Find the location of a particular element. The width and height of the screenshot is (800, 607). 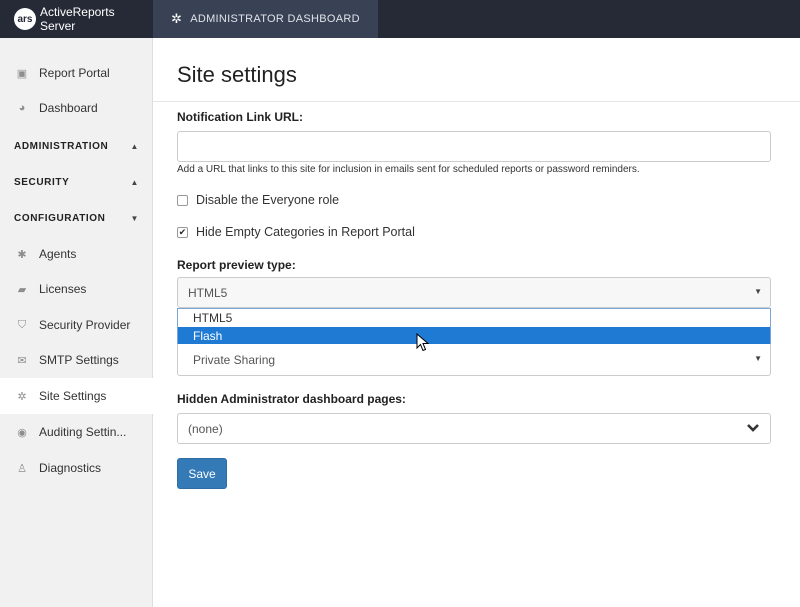

user-md-icon: ♙ is located at coordinates (22, 468).